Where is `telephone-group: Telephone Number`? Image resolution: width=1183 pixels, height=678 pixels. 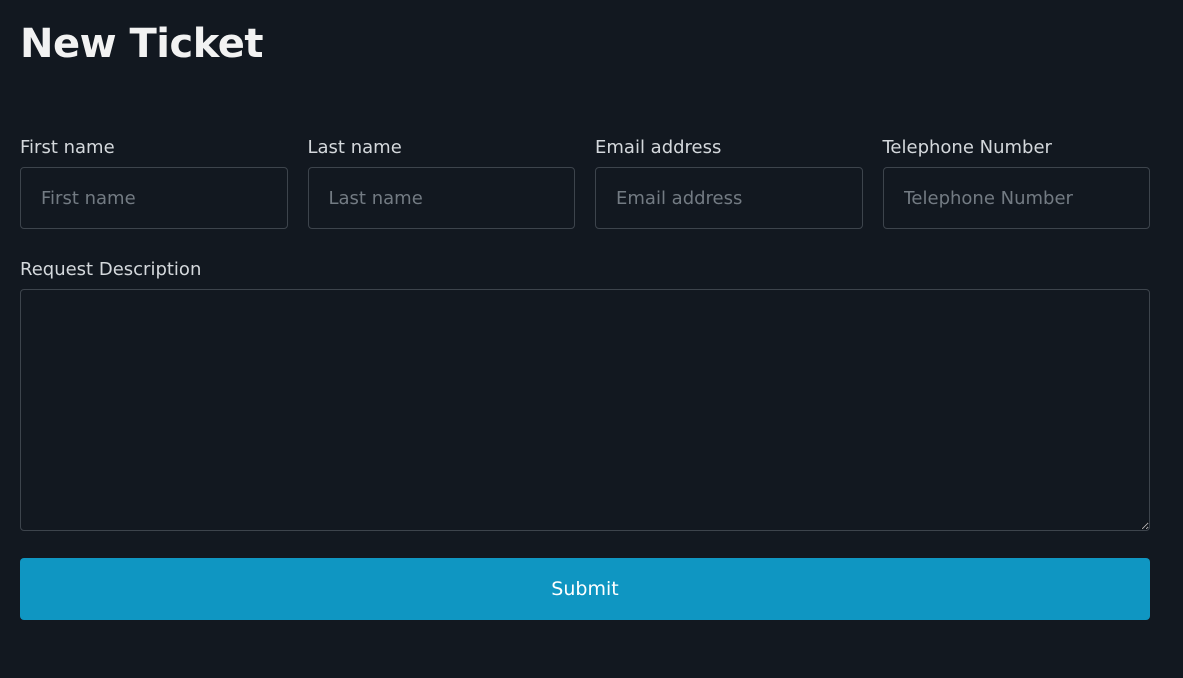 telephone-group: Telephone Number is located at coordinates (1016, 182).